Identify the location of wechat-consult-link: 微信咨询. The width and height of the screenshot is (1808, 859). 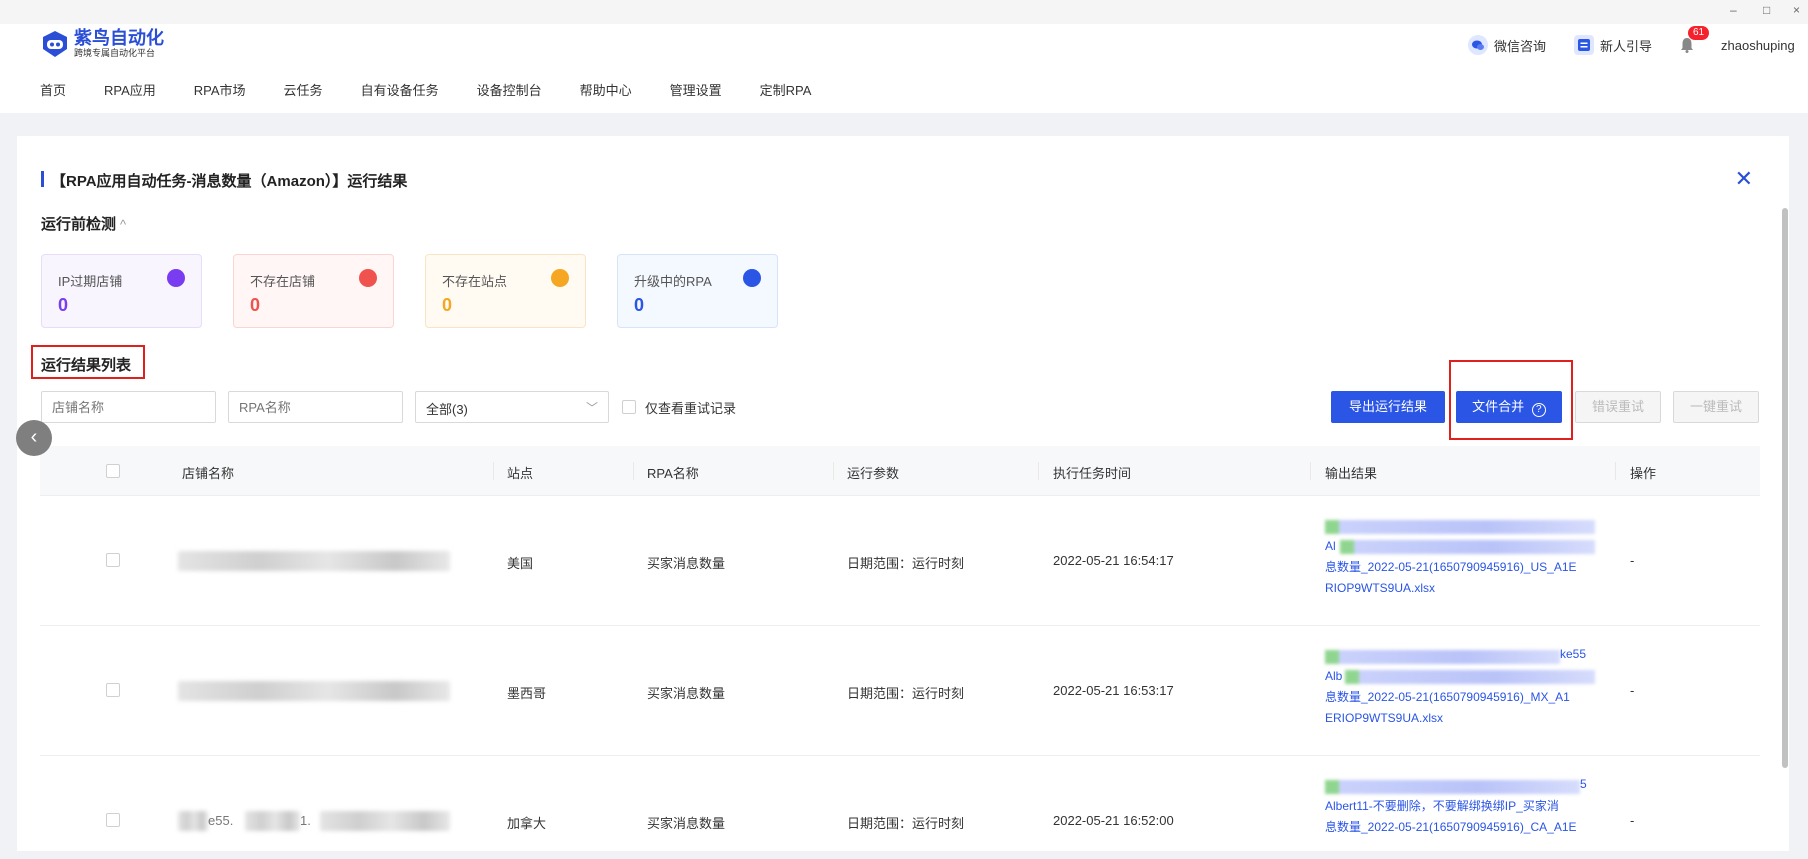
(1507, 45).